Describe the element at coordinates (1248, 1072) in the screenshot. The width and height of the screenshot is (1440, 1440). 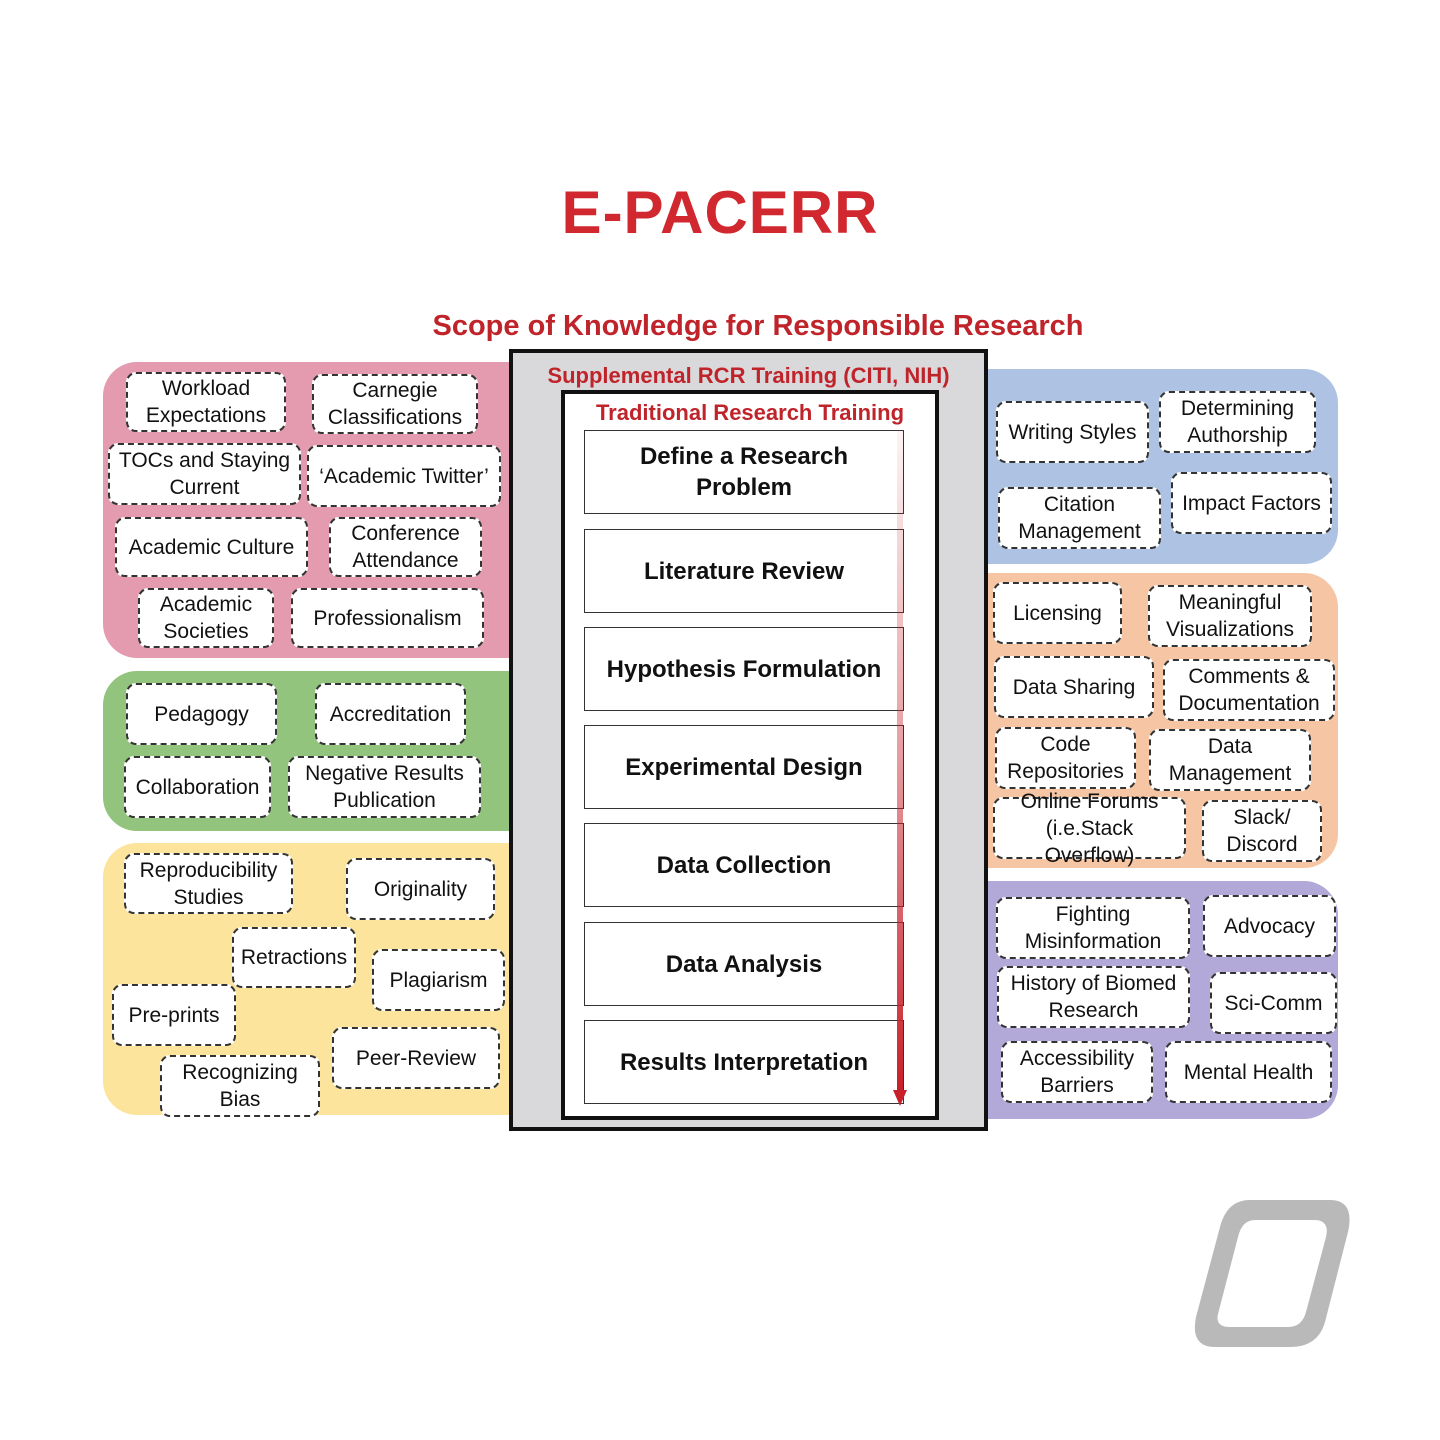
I see `topic-mental-health: Mental Health` at that location.